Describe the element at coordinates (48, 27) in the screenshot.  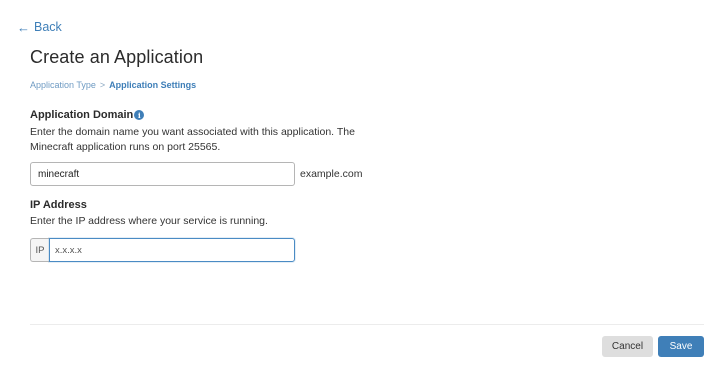
I see `back-label: Back` at that location.